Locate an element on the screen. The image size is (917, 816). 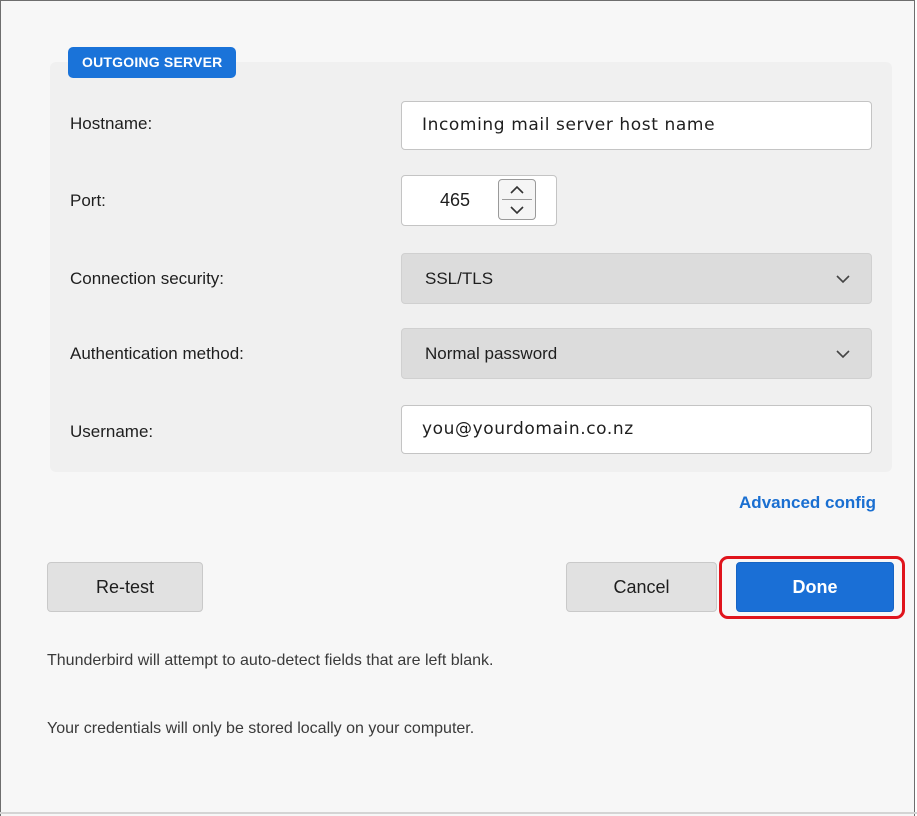
hostname-label: Hostname: is located at coordinates (111, 123).